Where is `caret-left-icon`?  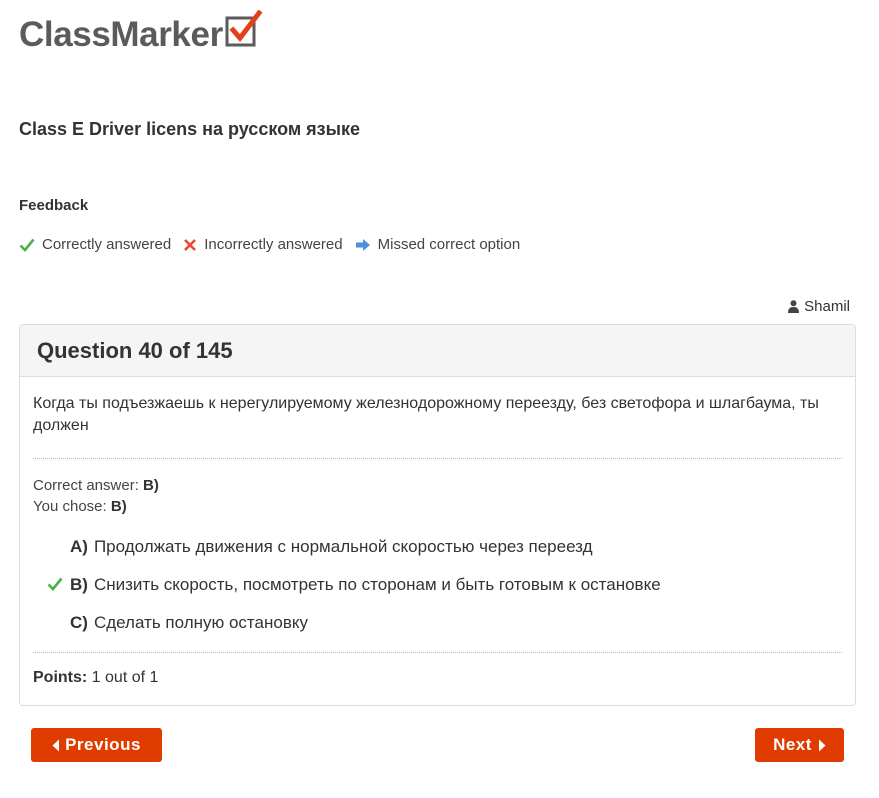
caret-left-icon is located at coordinates (56, 745).